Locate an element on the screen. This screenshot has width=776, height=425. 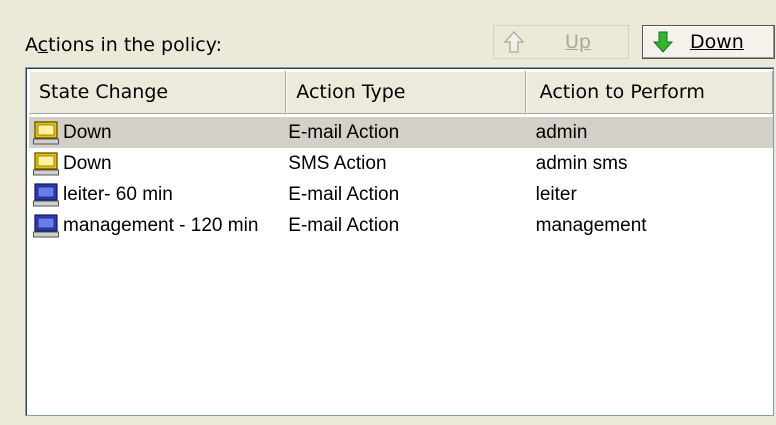
column-header-action-type: Action Type is located at coordinates (406, 92).